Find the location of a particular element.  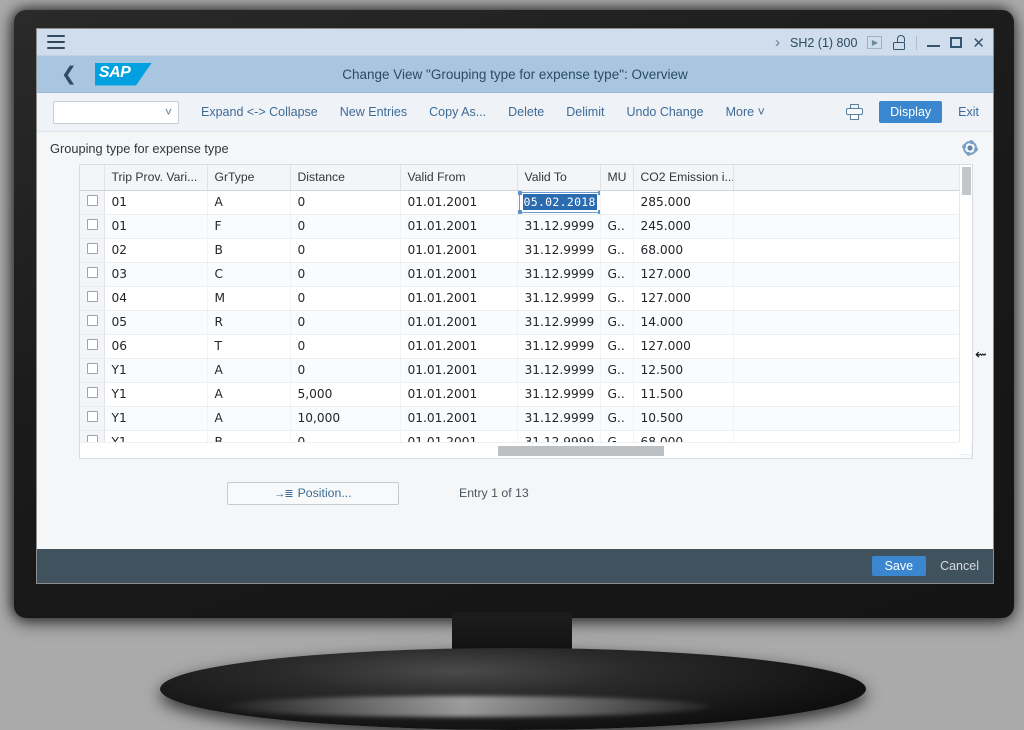

vertical-scrollbar is located at coordinates (965, 303).